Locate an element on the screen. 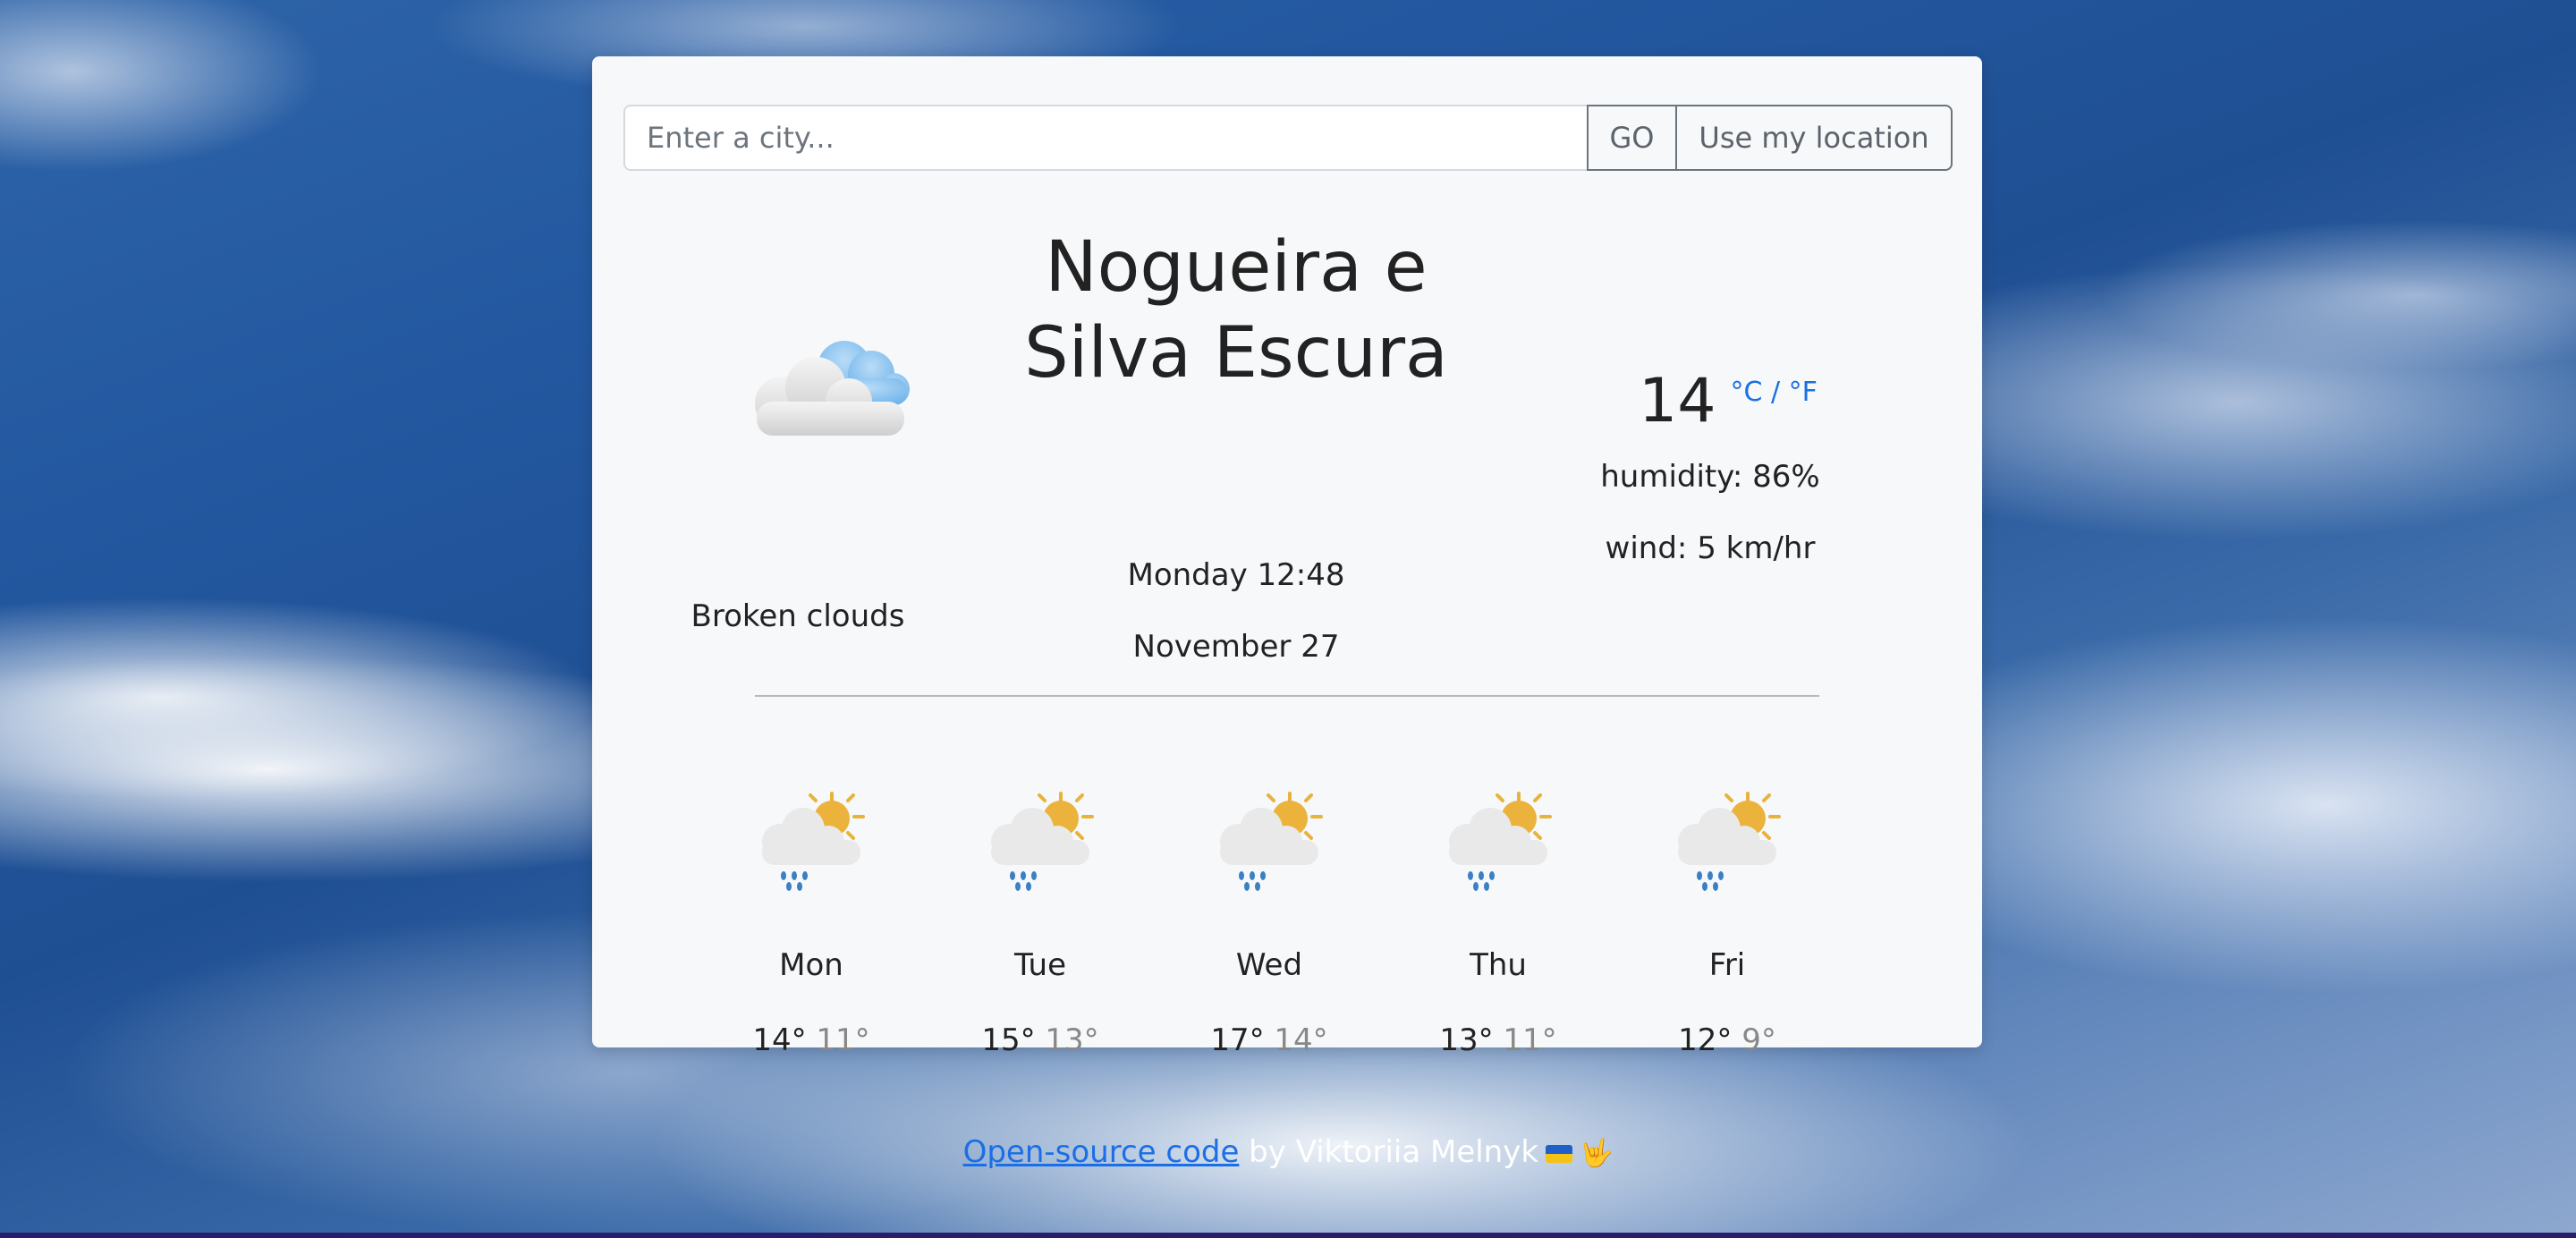 The image size is (2576, 1238). forecast-temps: 13° 11° is located at coordinates (1498, 1040).